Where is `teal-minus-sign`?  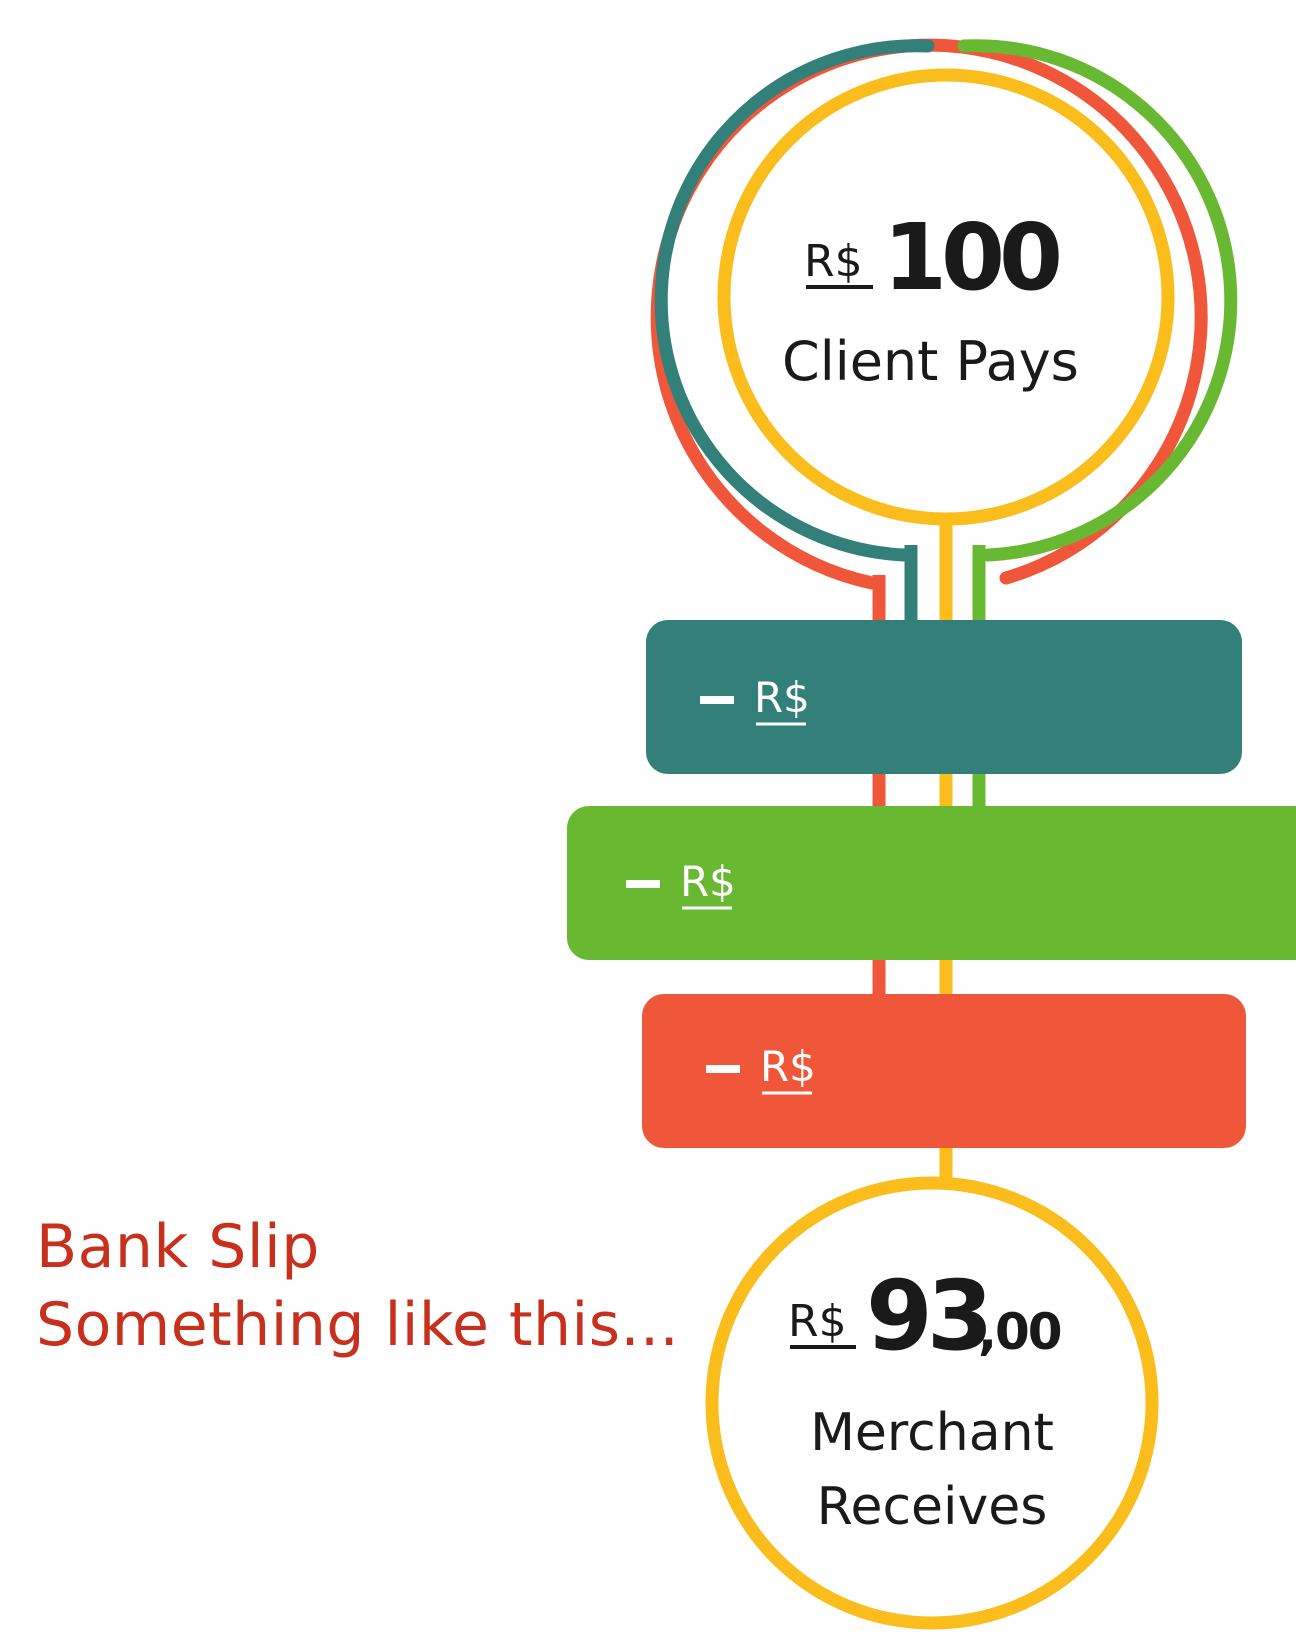 teal-minus-sign is located at coordinates (717, 700).